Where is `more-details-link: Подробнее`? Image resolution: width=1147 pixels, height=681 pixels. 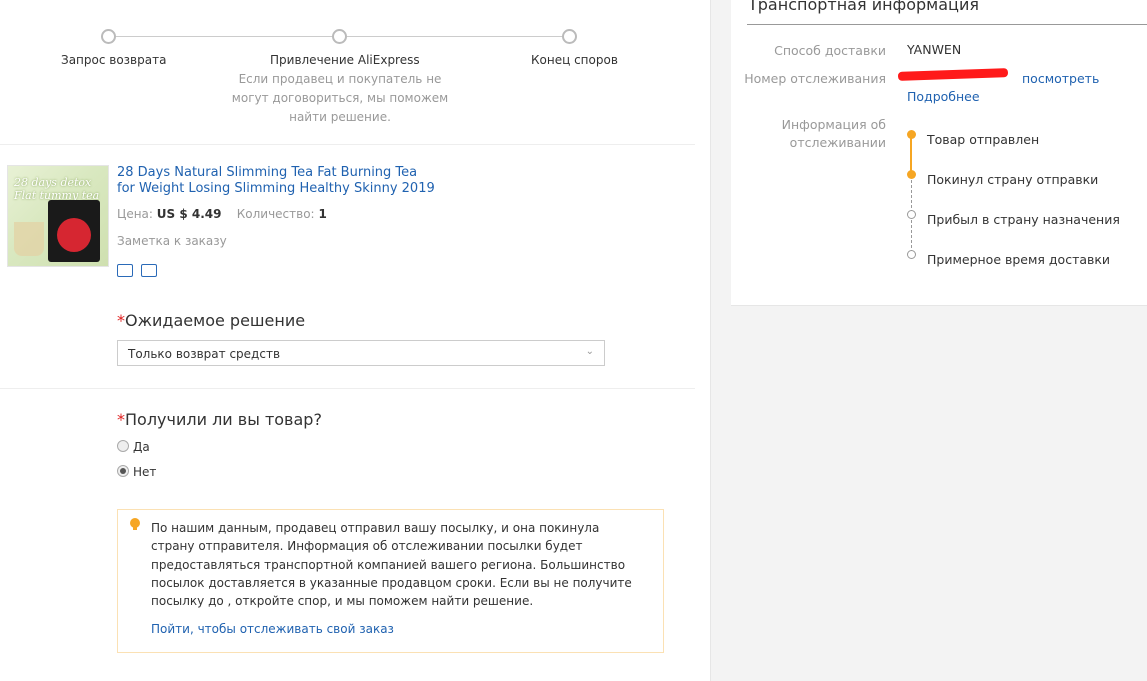 more-details-link: Подробнее is located at coordinates (943, 96).